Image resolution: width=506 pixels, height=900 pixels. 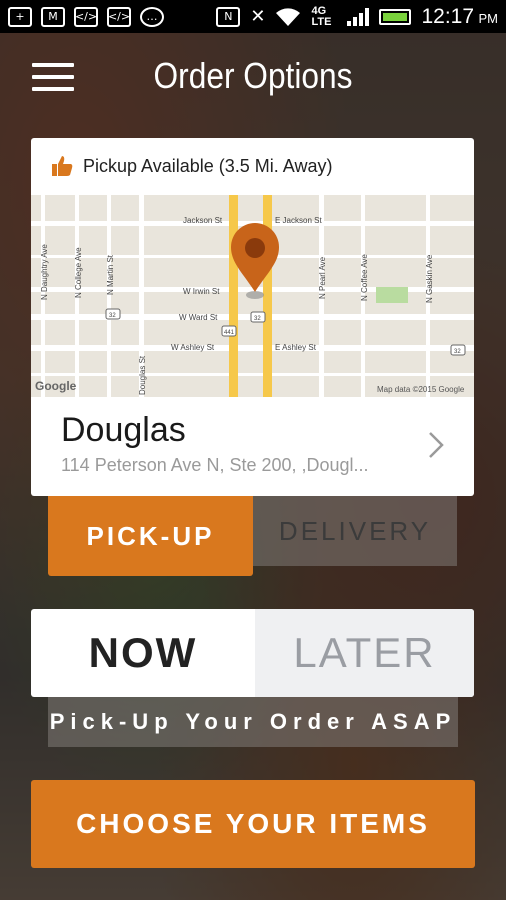 What do you see at coordinates (201, 291) in the screenshot?
I see `svg-text: W Irwin St` at bounding box center [201, 291].